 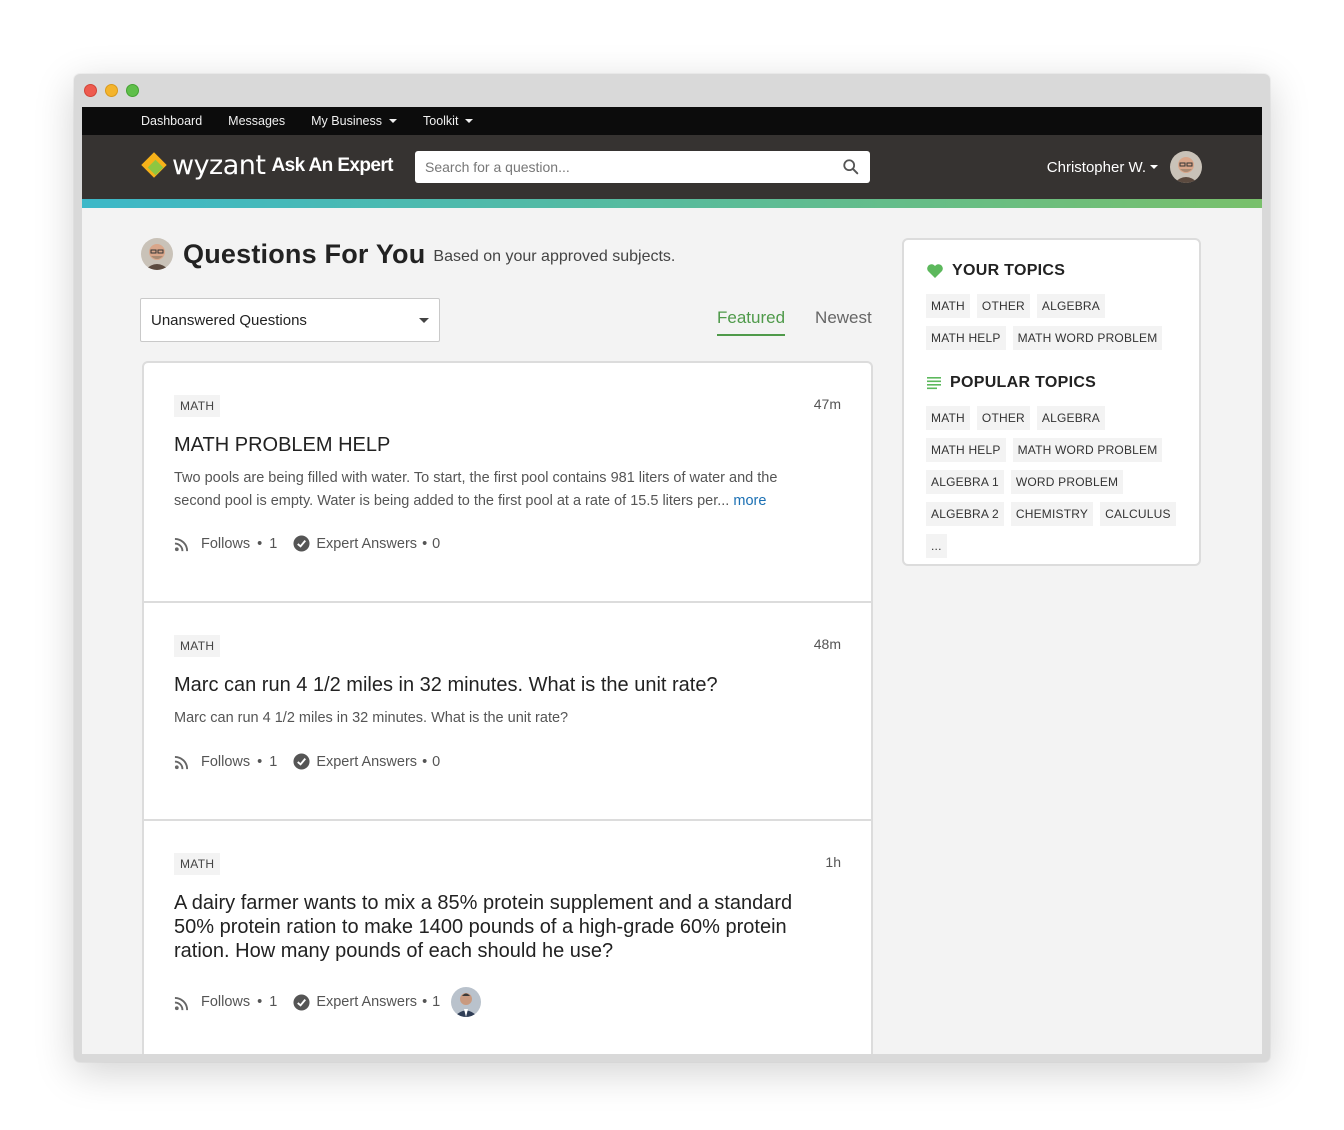 I want to click on header-accent-bar, so click(x=672, y=203).